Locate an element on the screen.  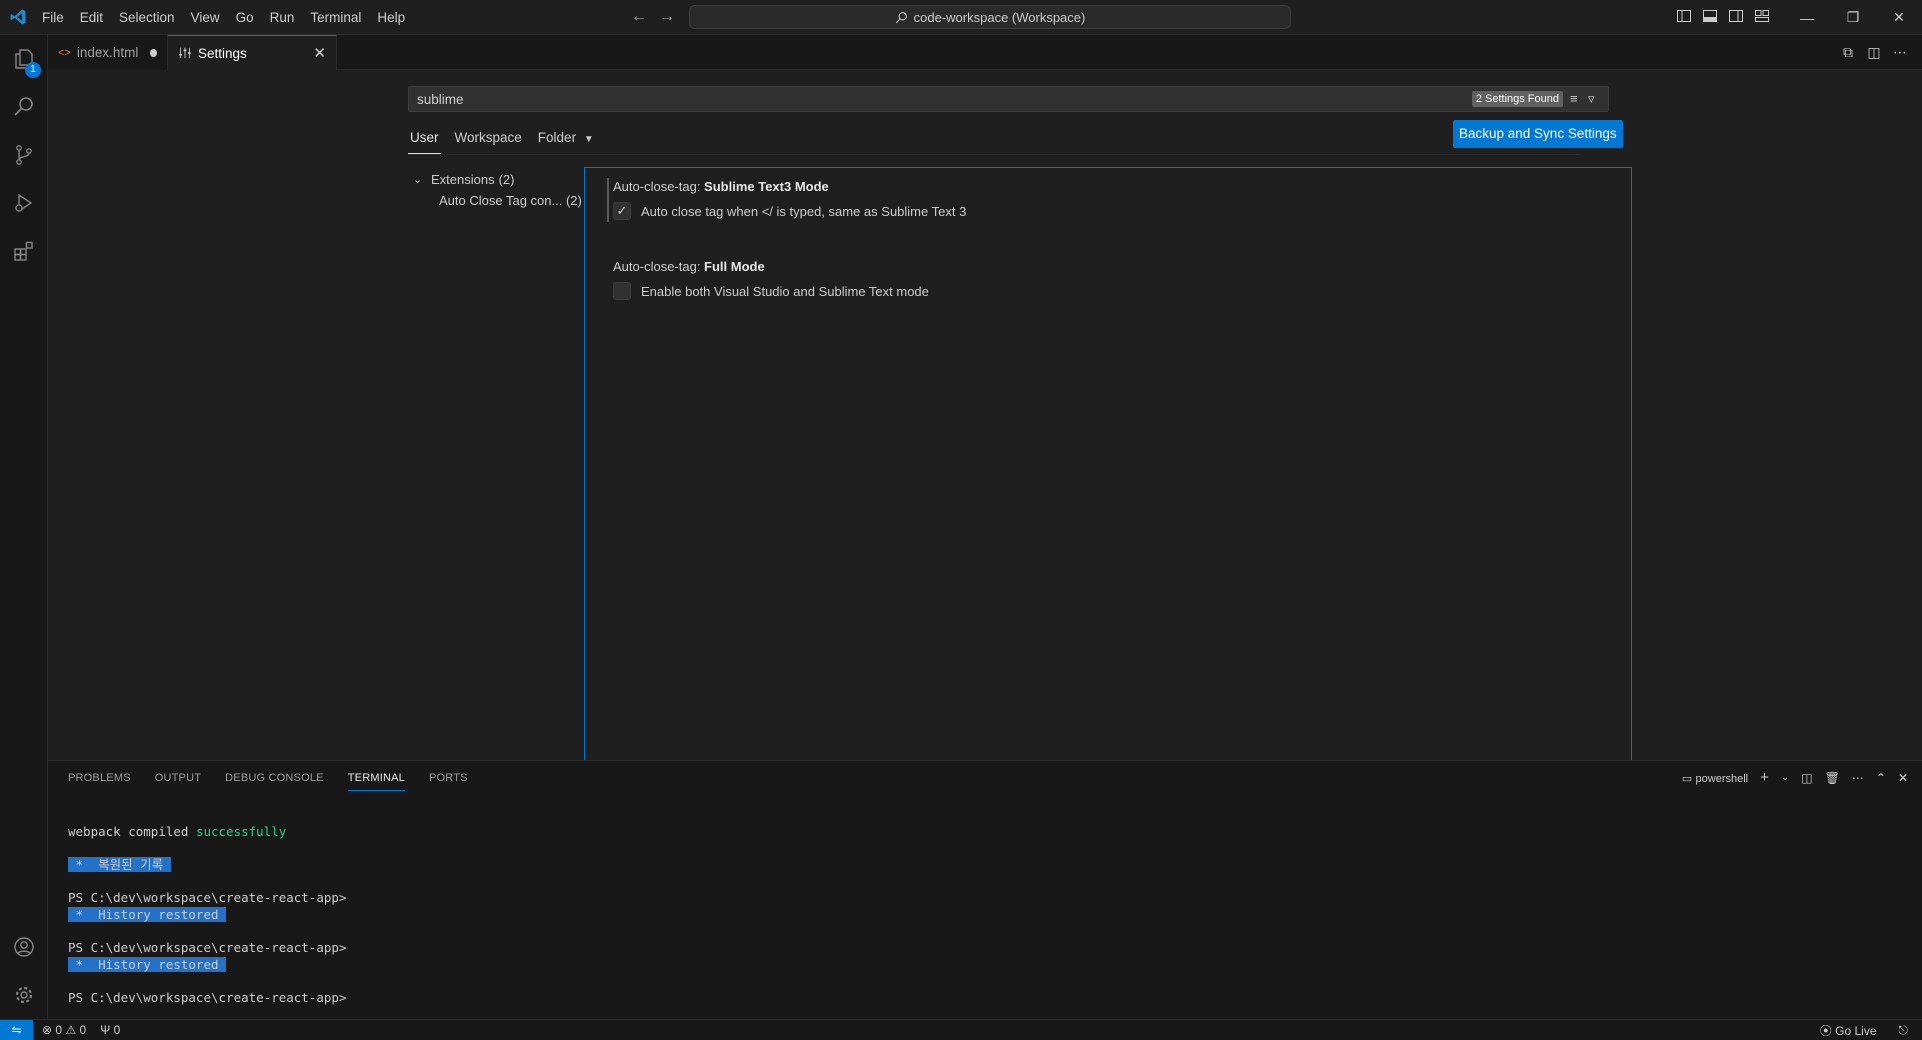
panel-tab-debug-console: DEBUG CONSOLE is located at coordinates (274, 778).